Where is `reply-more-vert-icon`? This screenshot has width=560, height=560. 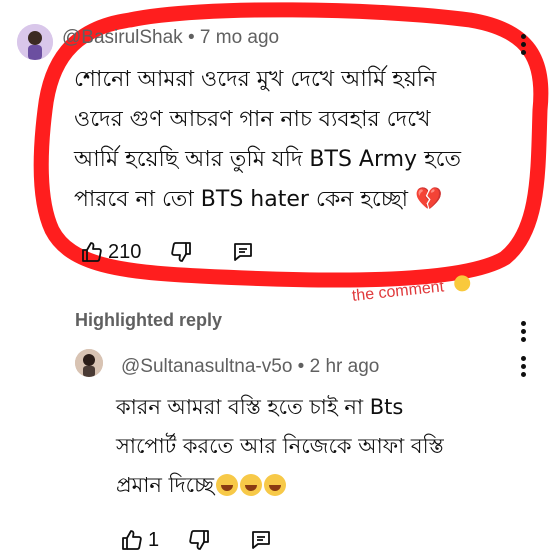 reply-more-vert-icon is located at coordinates (524, 368).